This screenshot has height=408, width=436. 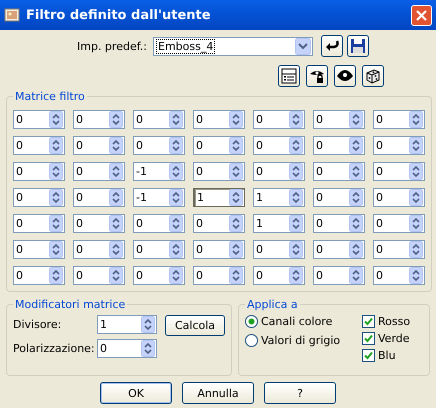 What do you see at coordinates (195, 325) in the screenshot?
I see `calculate-button: Calcola` at bounding box center [195, 325].